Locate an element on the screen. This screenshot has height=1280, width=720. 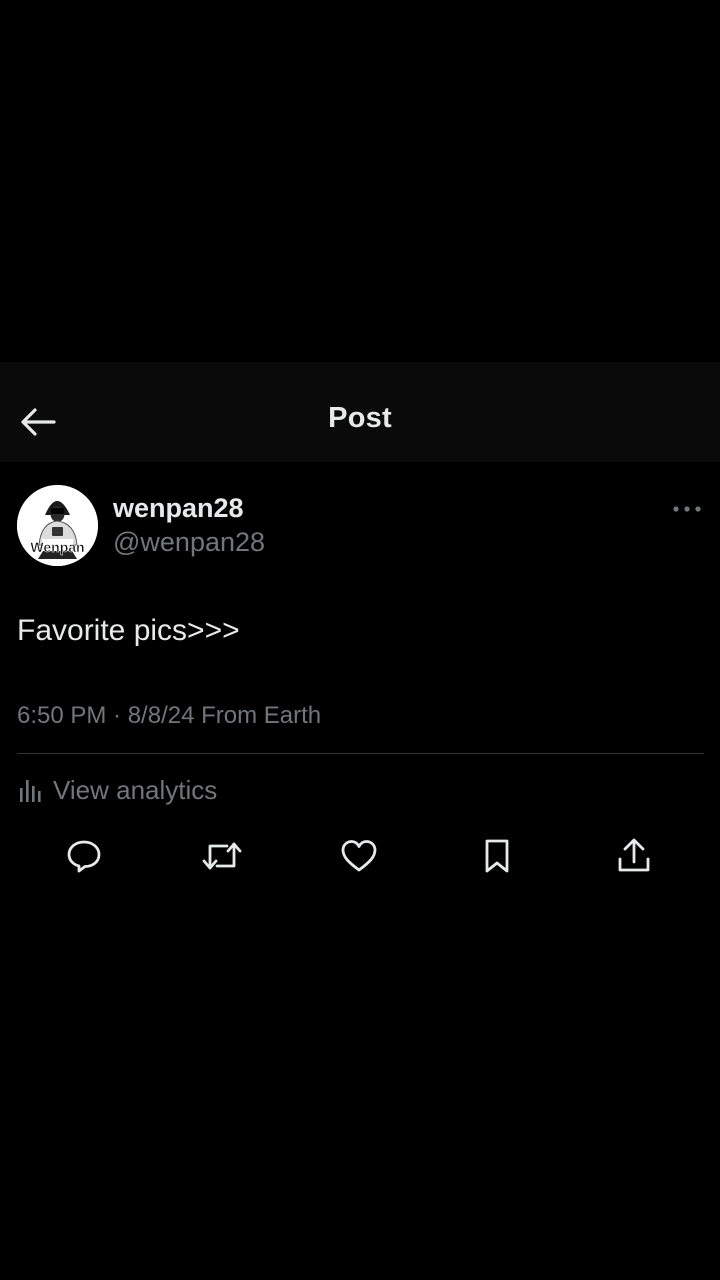
svg-text: Wenpan is located at coordinates (57, 547).